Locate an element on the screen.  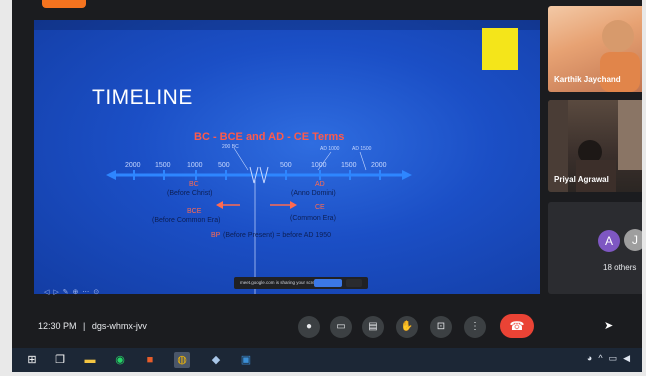
ce-label: CE is located at coordinates (320, 207).